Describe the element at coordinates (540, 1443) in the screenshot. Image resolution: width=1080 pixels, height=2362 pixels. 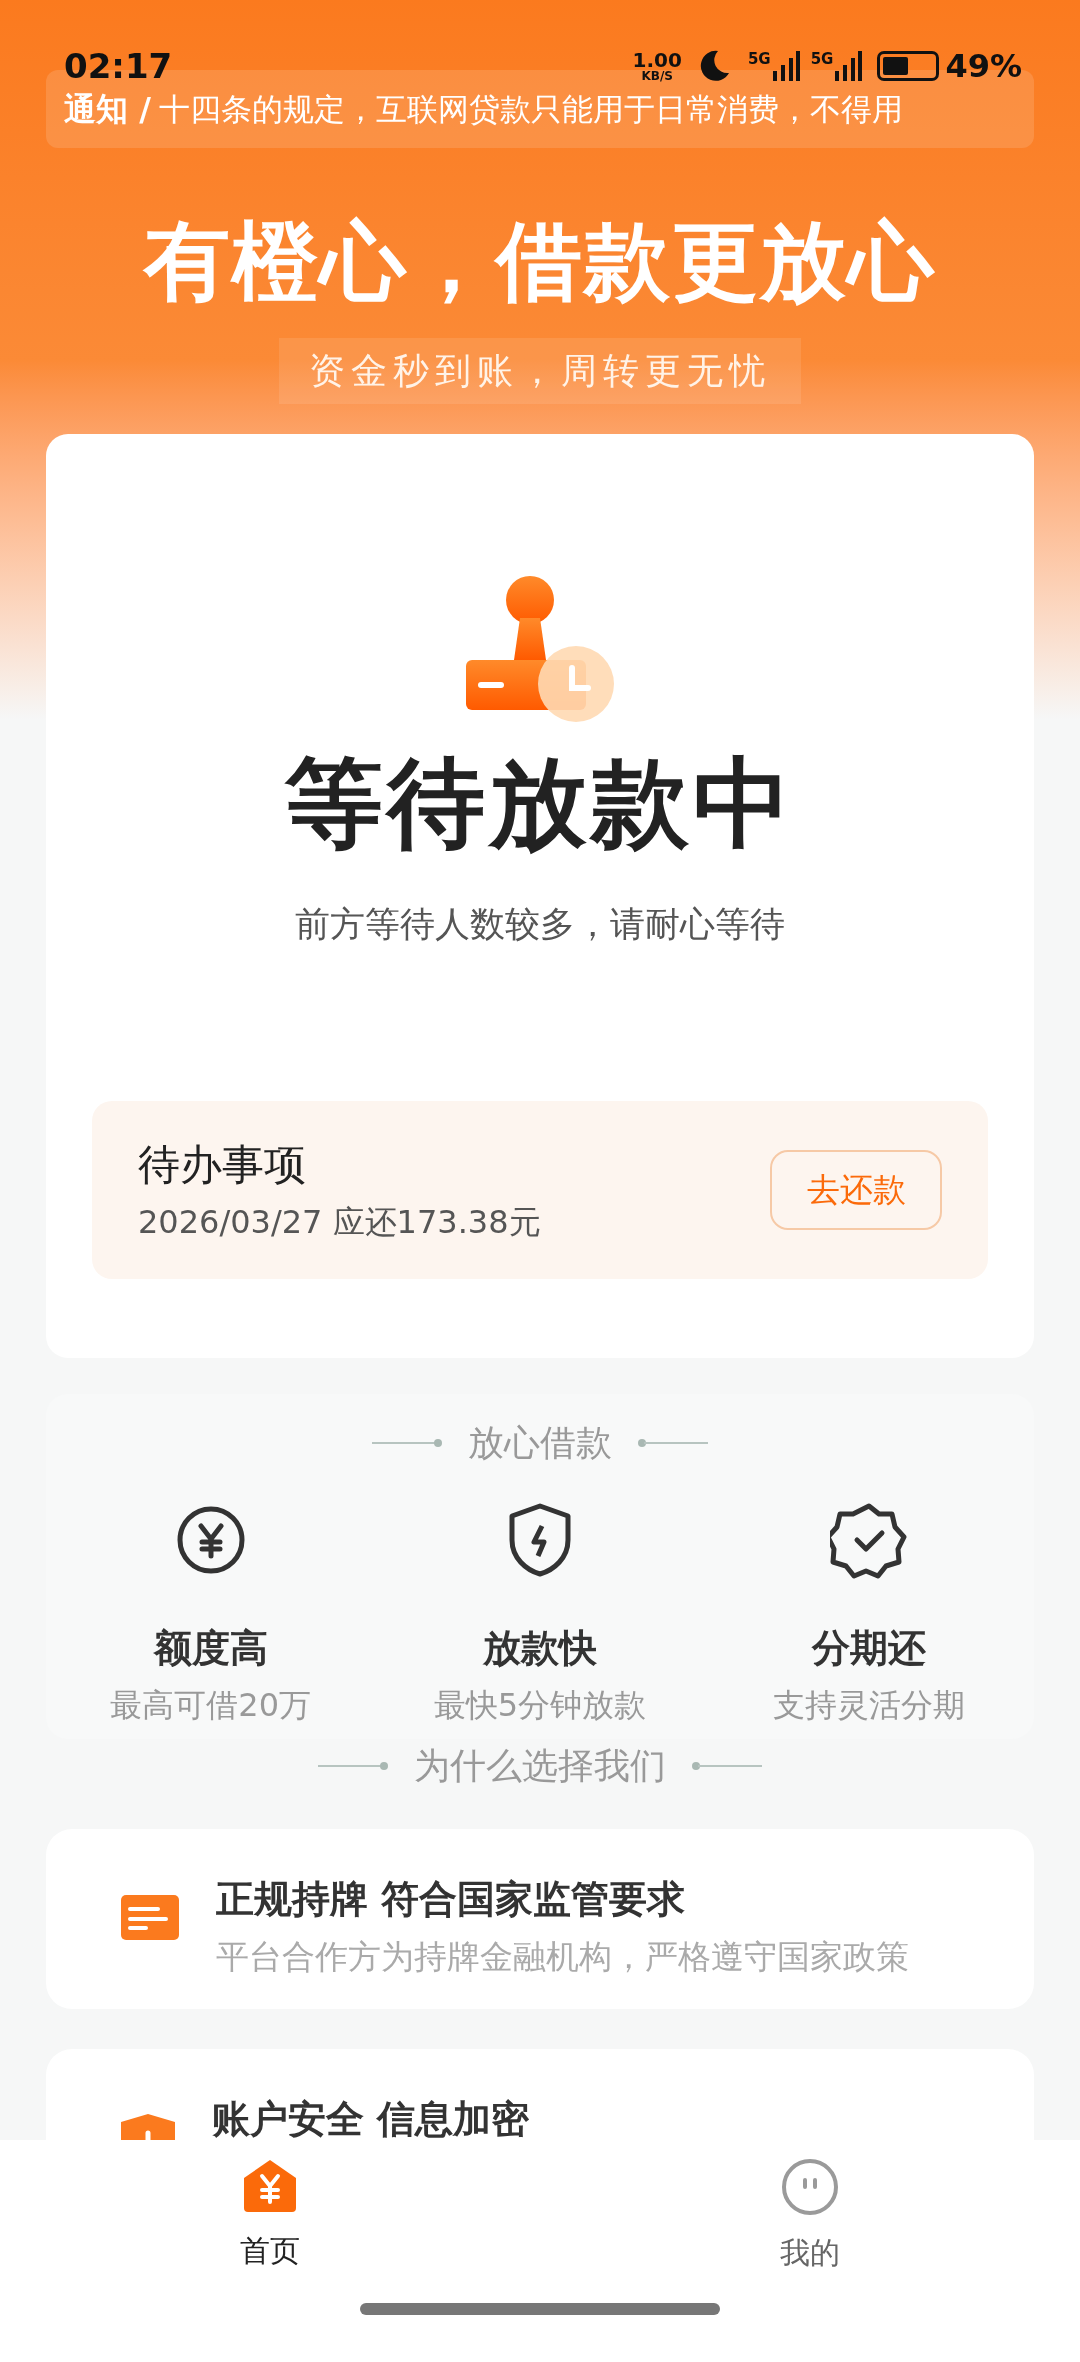
I see `section-heading: 放心借款` at that location.